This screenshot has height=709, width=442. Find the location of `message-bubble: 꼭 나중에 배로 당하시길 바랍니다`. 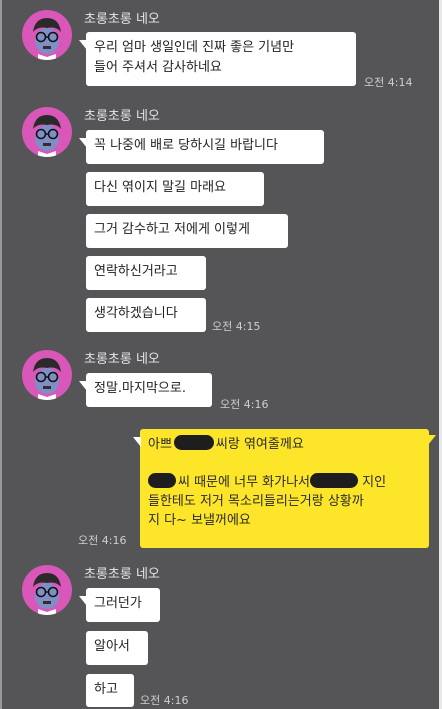

message-bubble: 꼭 나중에 배로 당하시길 바랍니다 is located at coordinates (201, 147).